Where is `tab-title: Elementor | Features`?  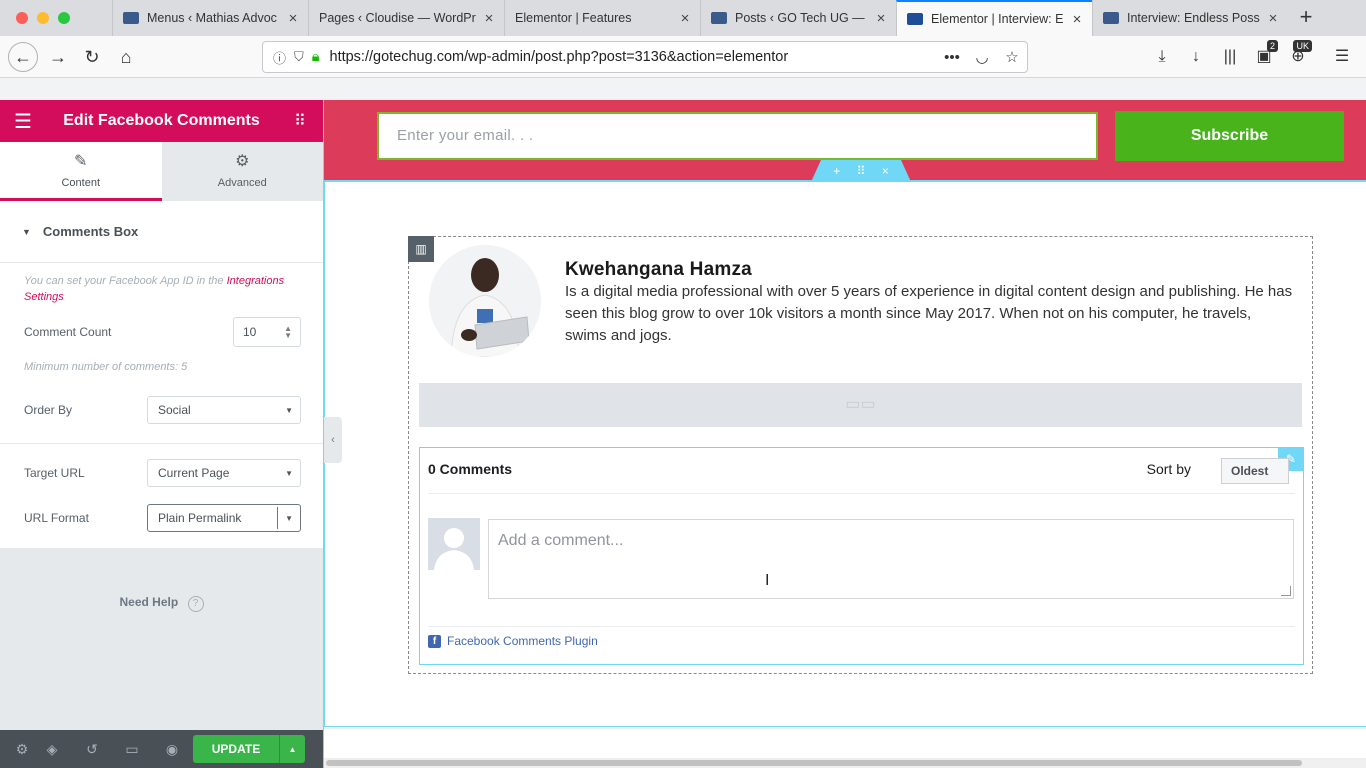 tab-title: Elementor | Features is located at coordinates (573, 18).